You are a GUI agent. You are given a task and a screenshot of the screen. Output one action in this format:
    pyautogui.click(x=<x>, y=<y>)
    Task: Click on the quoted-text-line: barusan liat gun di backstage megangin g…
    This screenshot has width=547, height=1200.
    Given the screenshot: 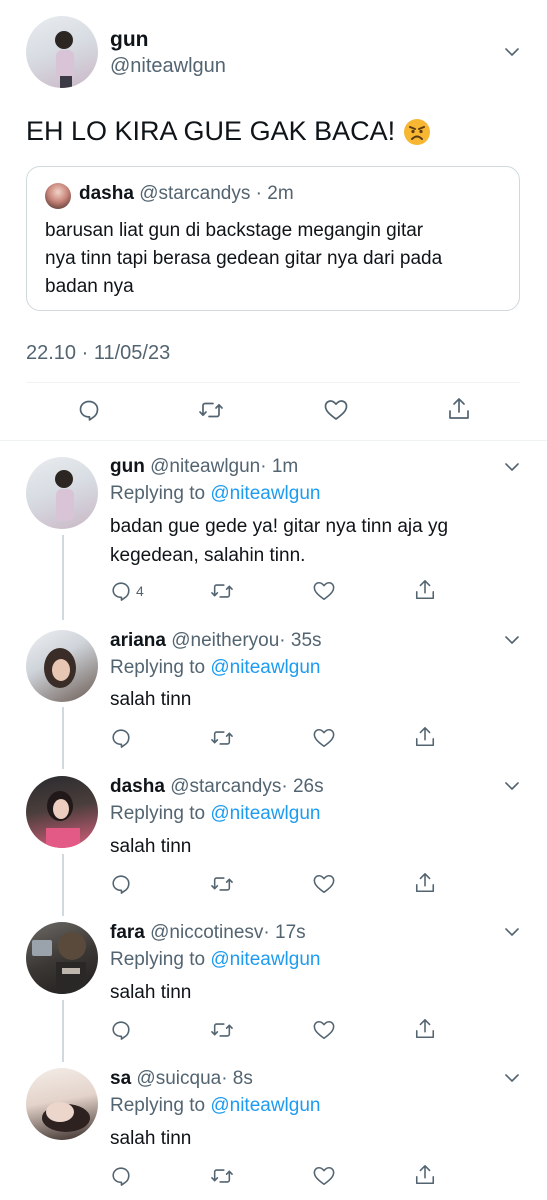 What is the action you would take?
    pyautogui.click(x=234, y=230)
    